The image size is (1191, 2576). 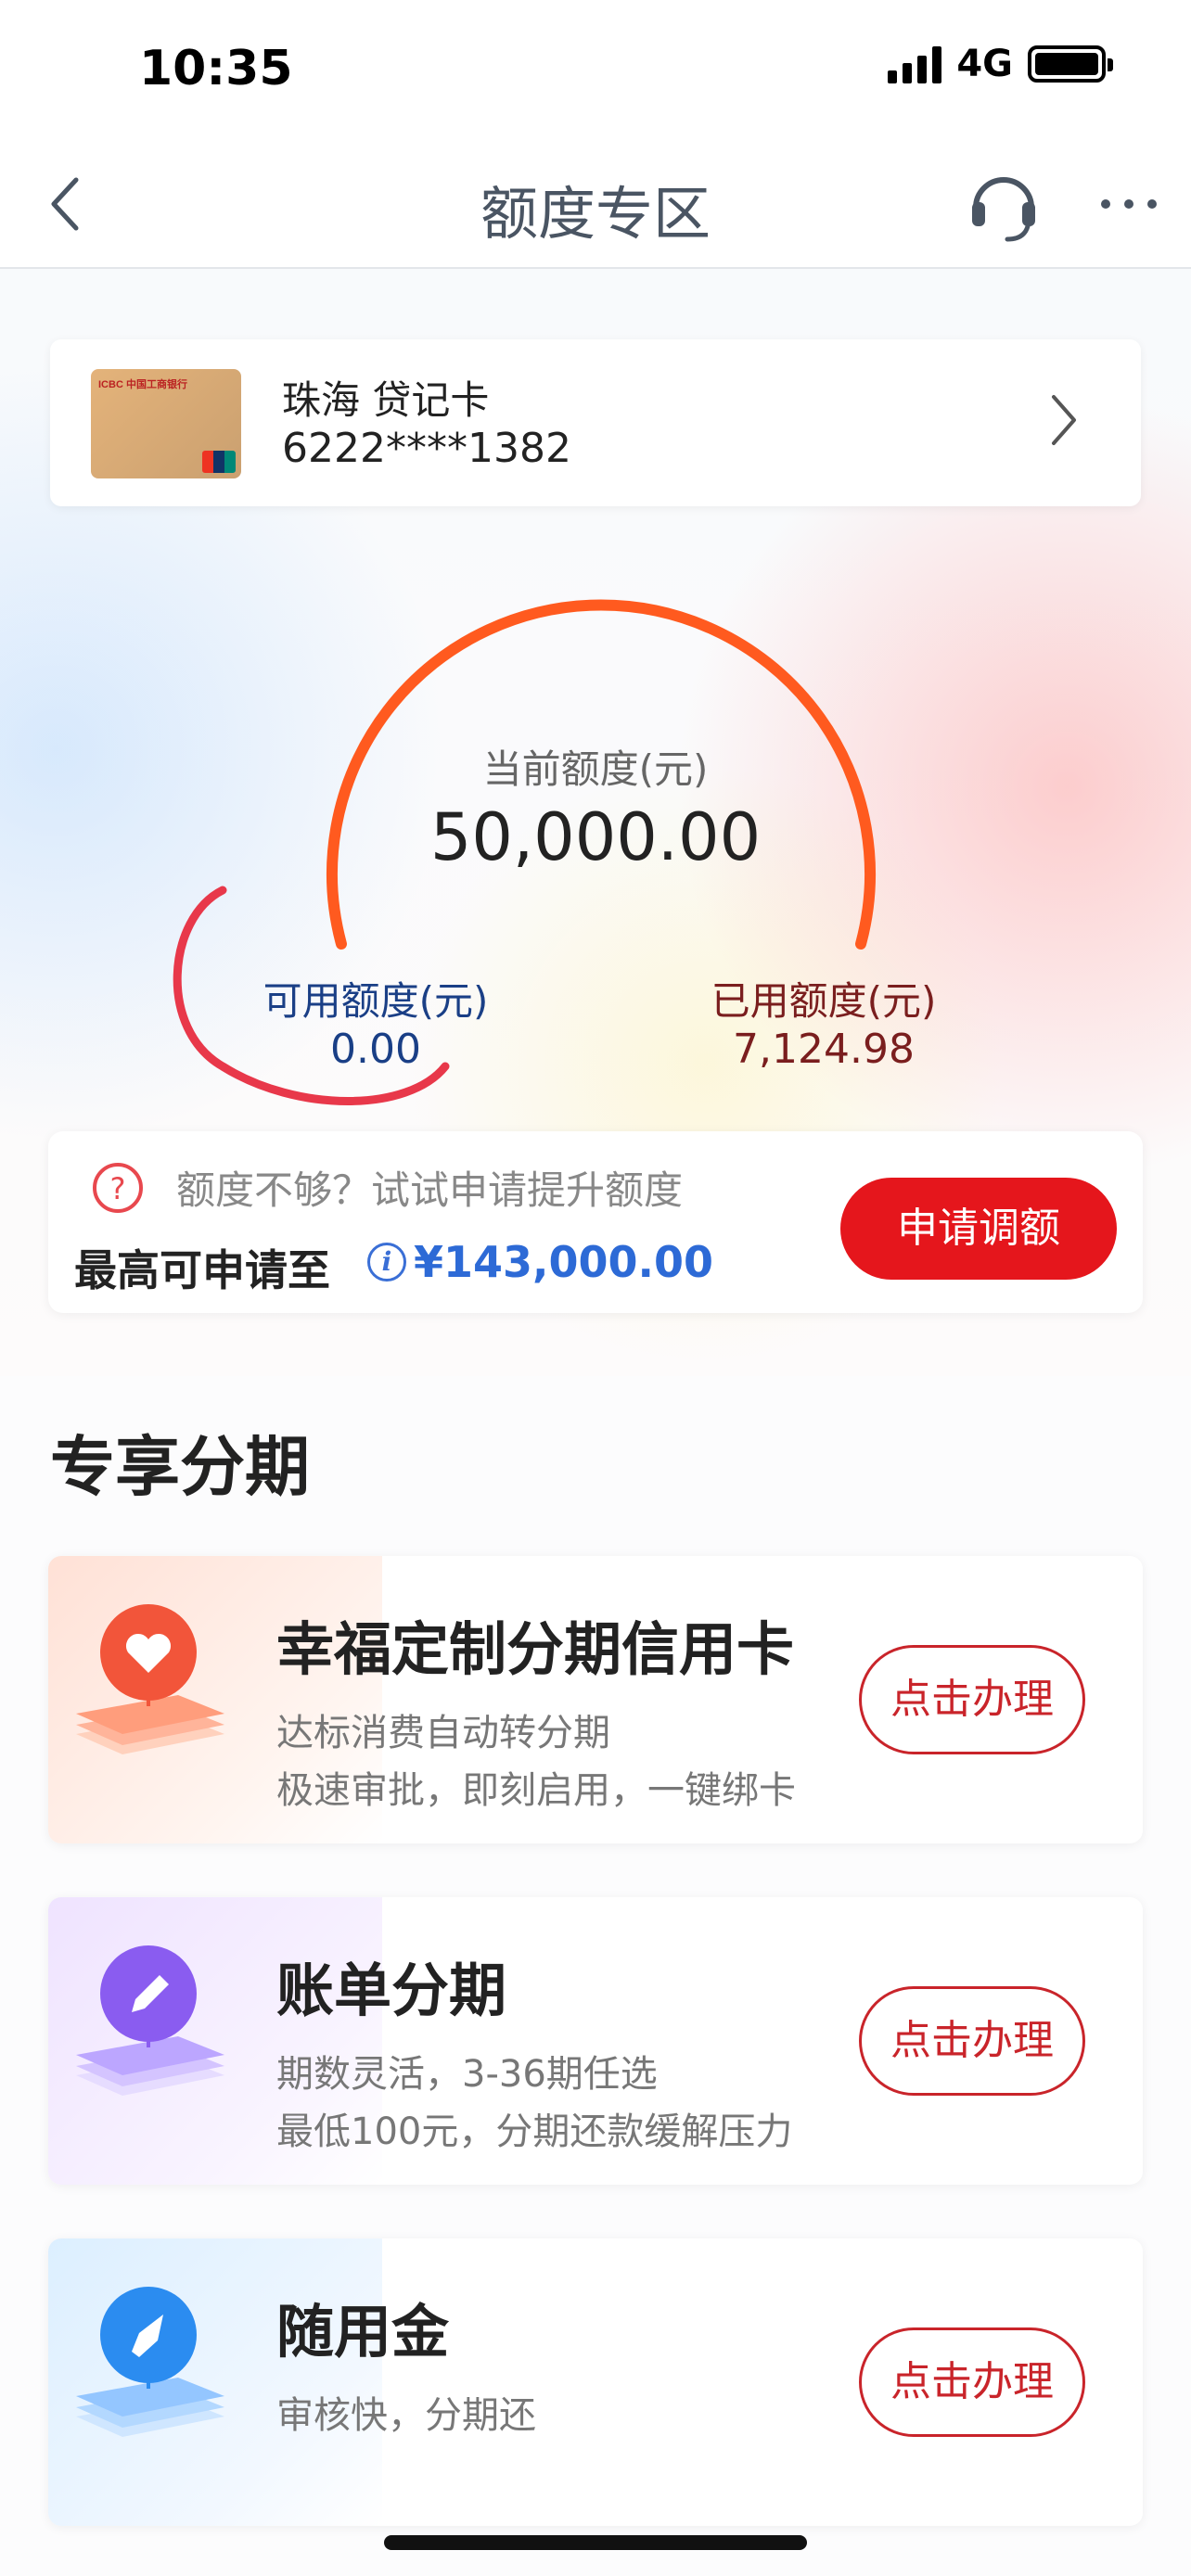 What do you see at coordinates (534, 2132) in the screenshot?
I see `item-desc: 最低100元，分期还款缓解压力` at bounding box center [534, 2132].